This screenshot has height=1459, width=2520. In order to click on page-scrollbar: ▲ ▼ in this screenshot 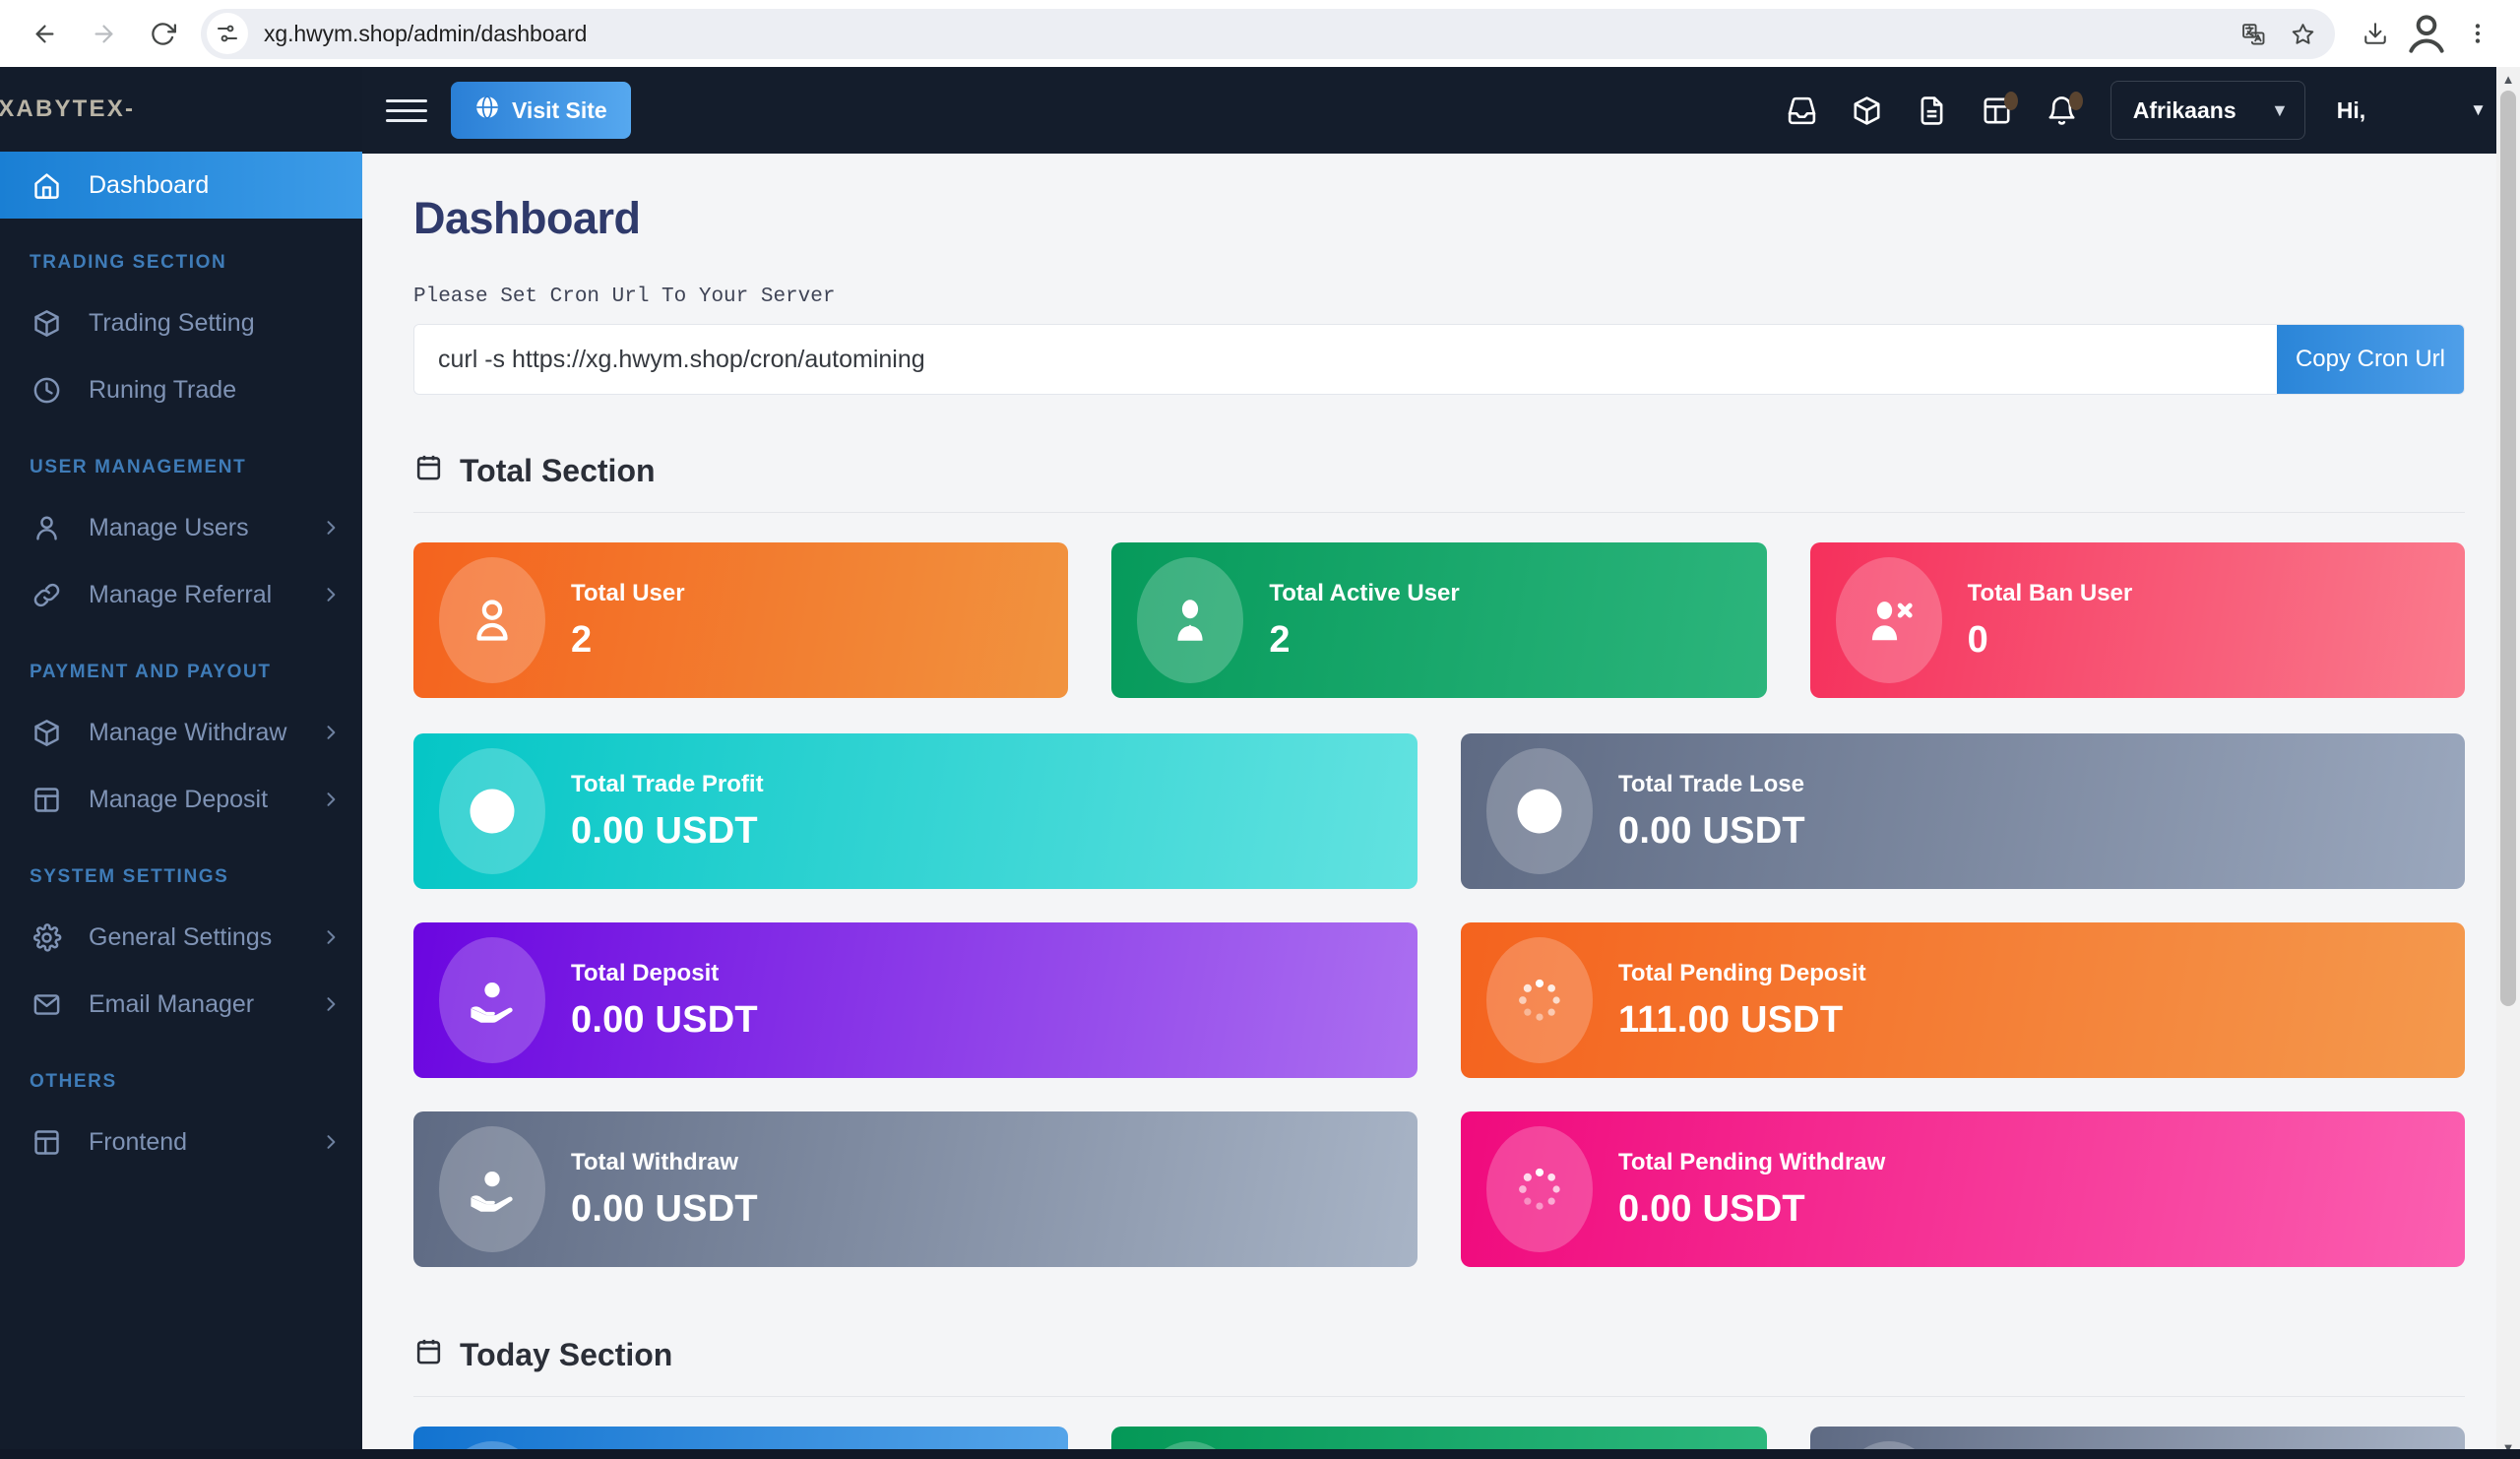, I will do `click(2508, 763)`.